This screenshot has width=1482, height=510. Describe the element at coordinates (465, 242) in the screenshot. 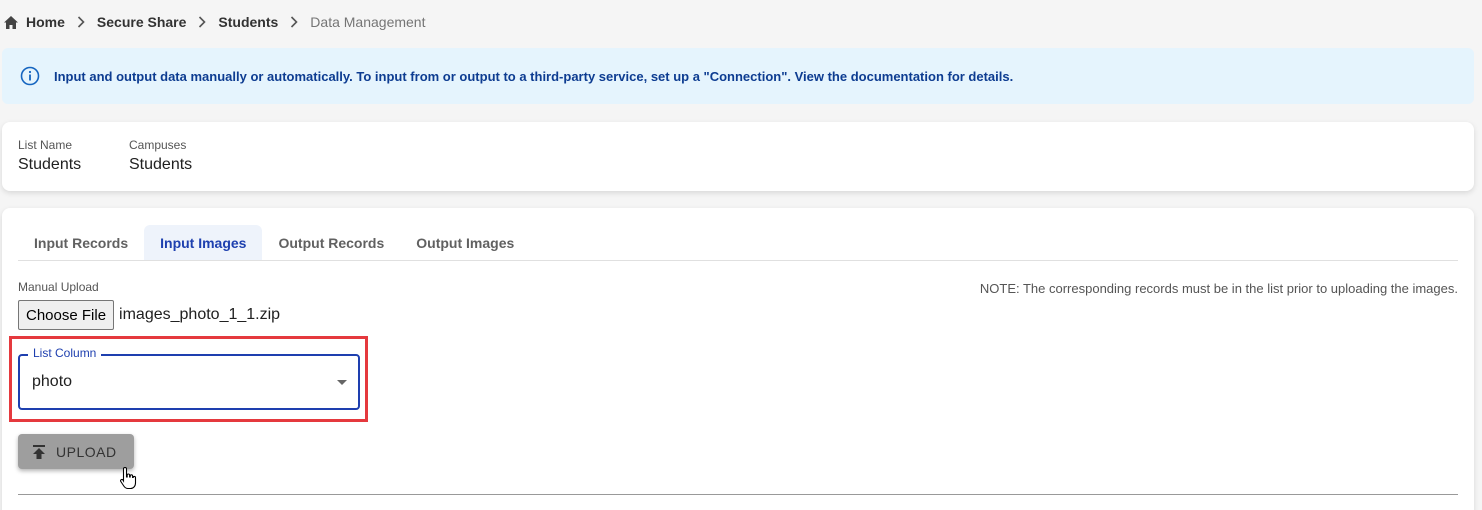

I see `tab-output-images: Output Images` at that location.